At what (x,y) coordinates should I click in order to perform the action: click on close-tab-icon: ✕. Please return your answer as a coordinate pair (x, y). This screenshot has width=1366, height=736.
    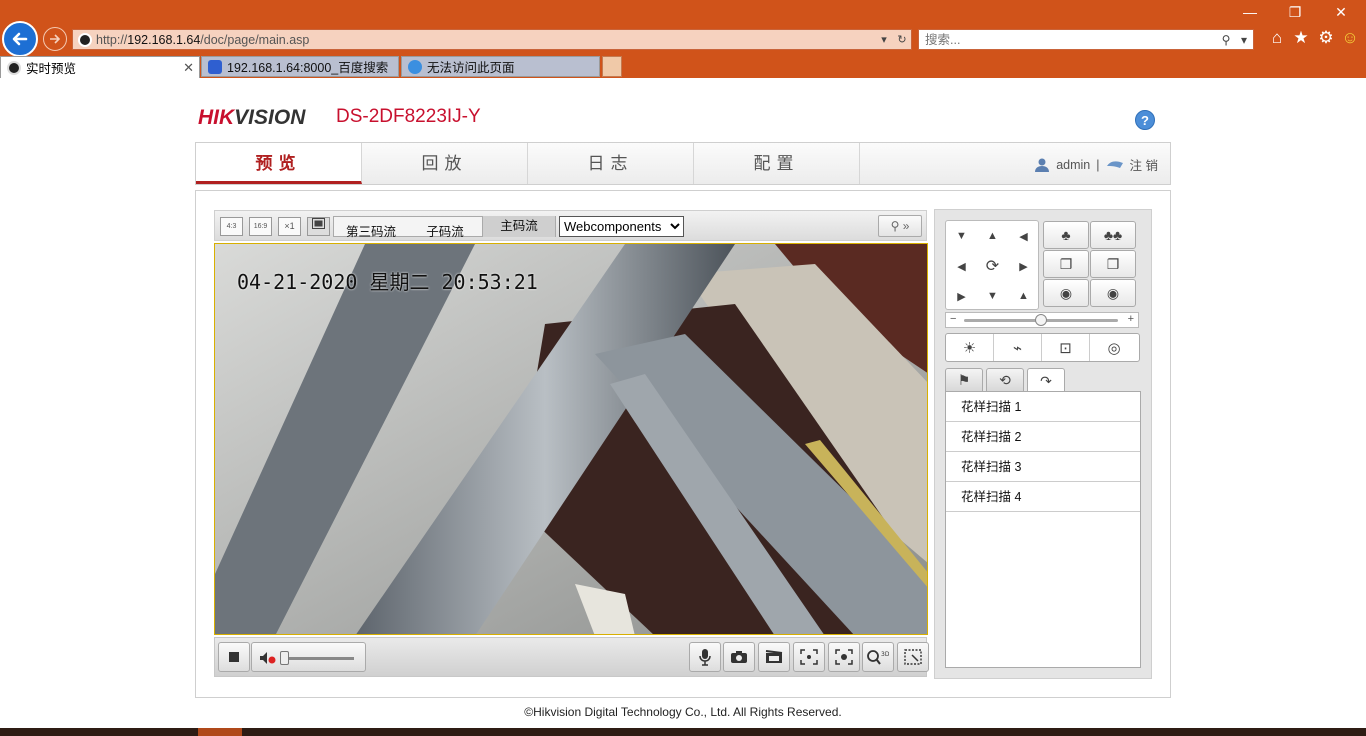
    Looking at the image, I should click on (188, 68).